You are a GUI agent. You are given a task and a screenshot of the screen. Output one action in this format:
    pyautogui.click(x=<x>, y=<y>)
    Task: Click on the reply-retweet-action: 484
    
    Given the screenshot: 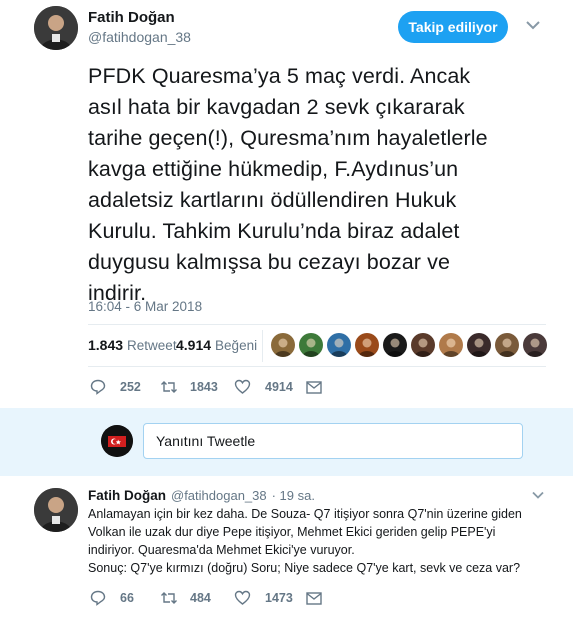 What is the action you would take?
    pyautogui.click(x=185, y=598)
    